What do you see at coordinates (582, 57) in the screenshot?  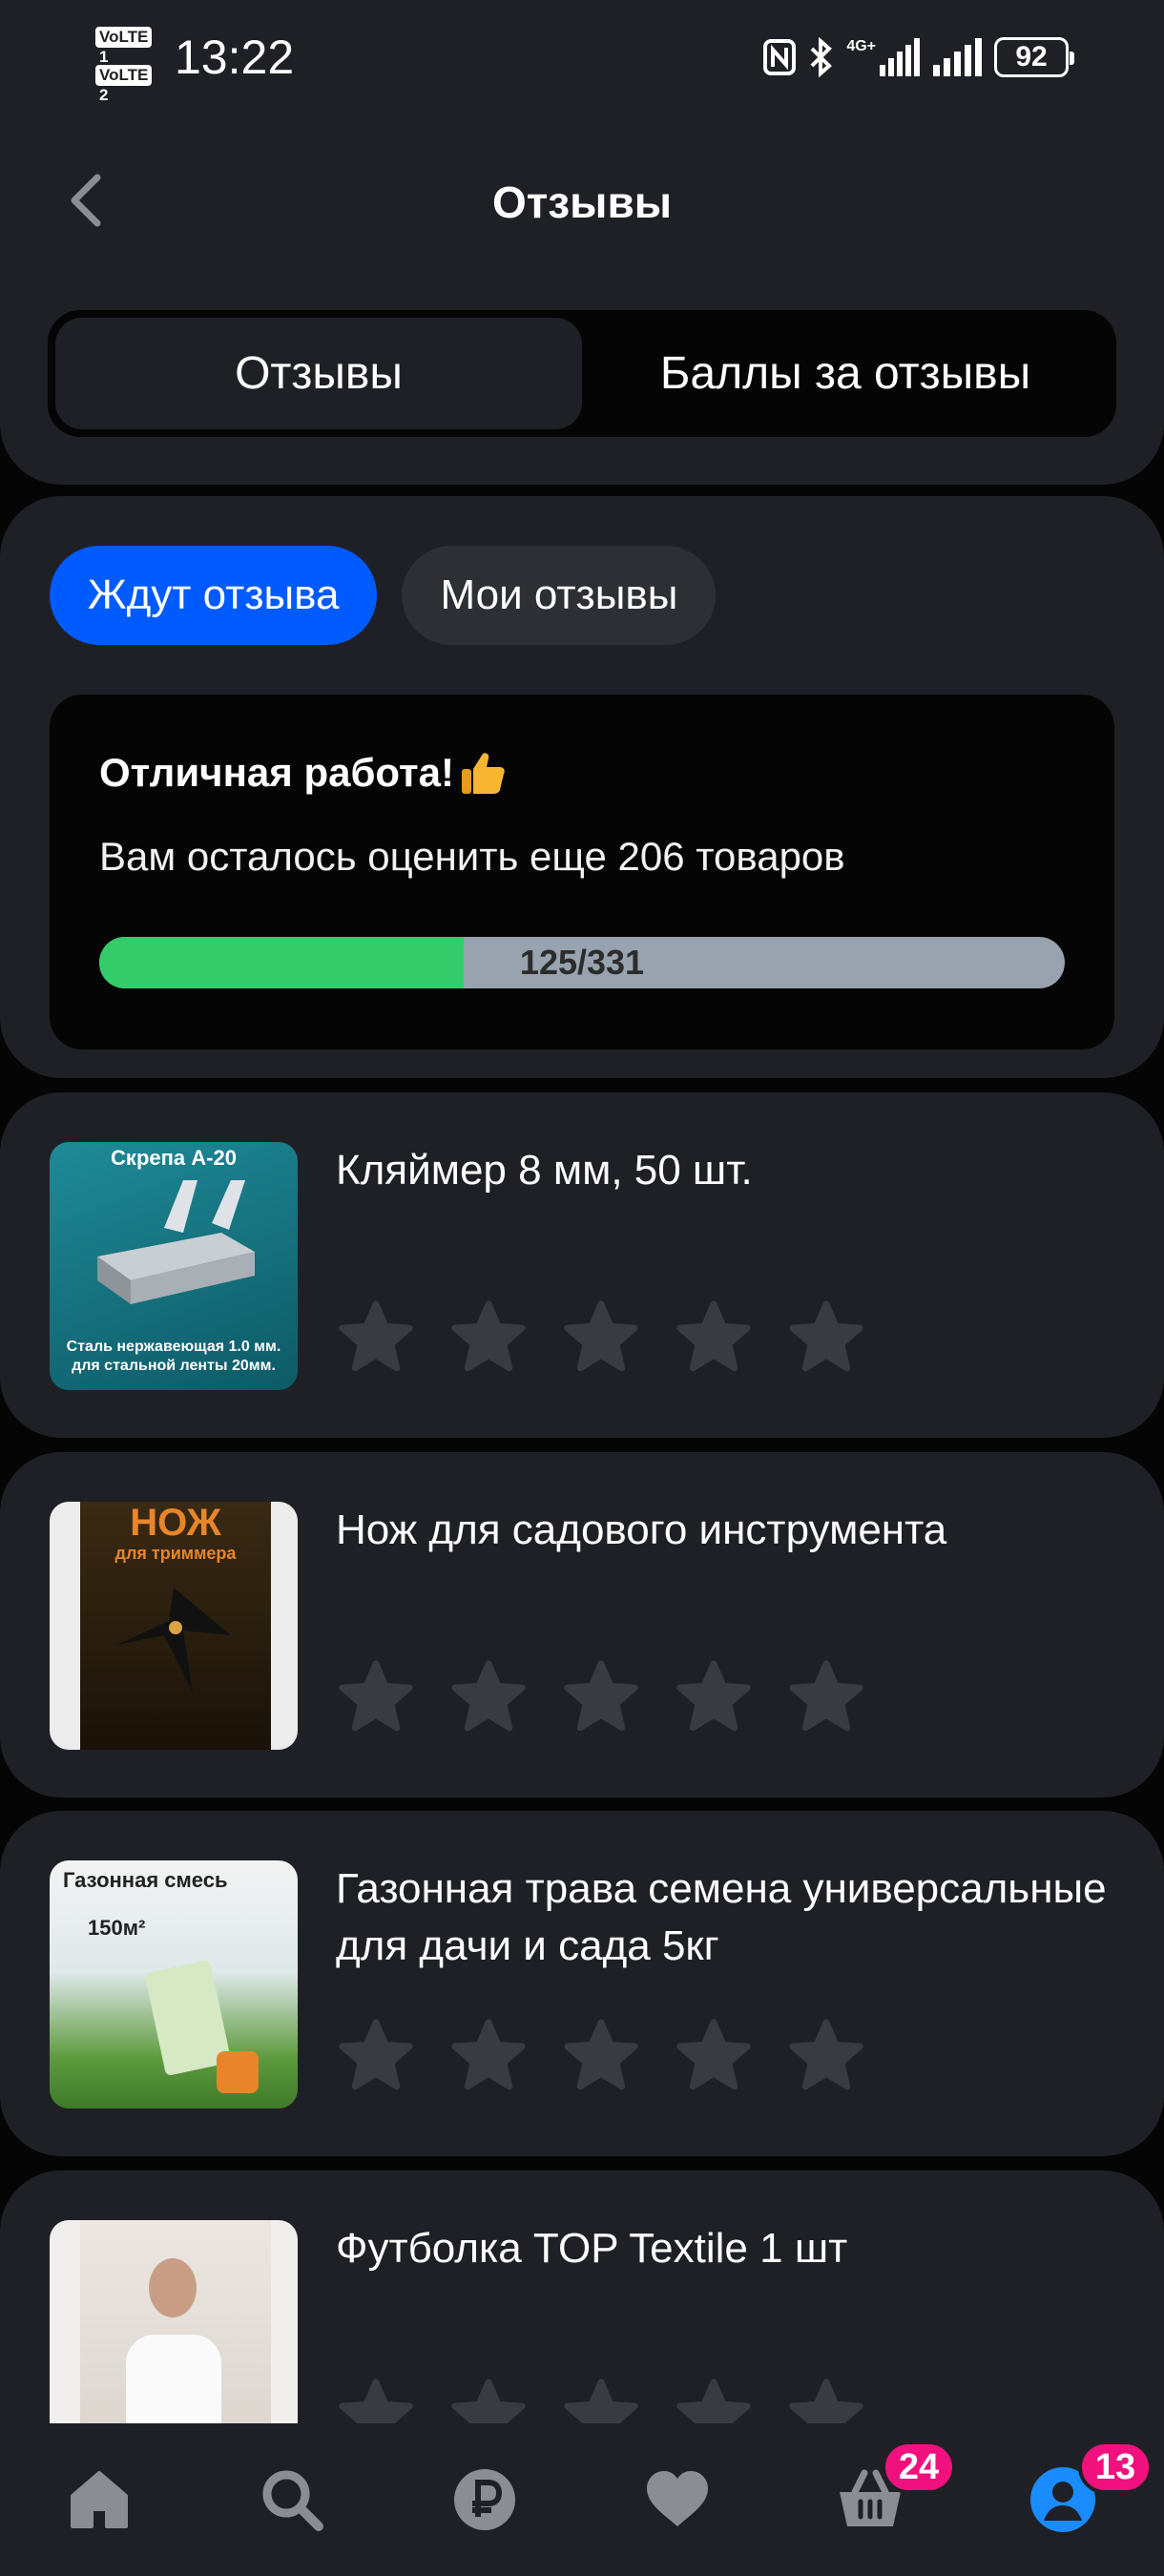 I see `status-bar: VoLTE1 VoLTE2 13:22 4G+ 92` at bounding box center [582, 57].